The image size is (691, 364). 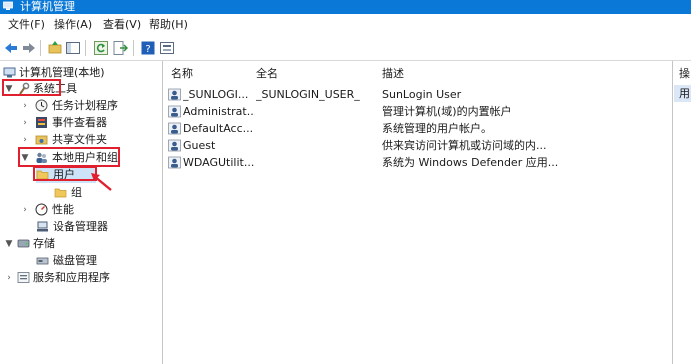 I want to click on chevron-down-icon: ▼, so click(x=9, y=244).